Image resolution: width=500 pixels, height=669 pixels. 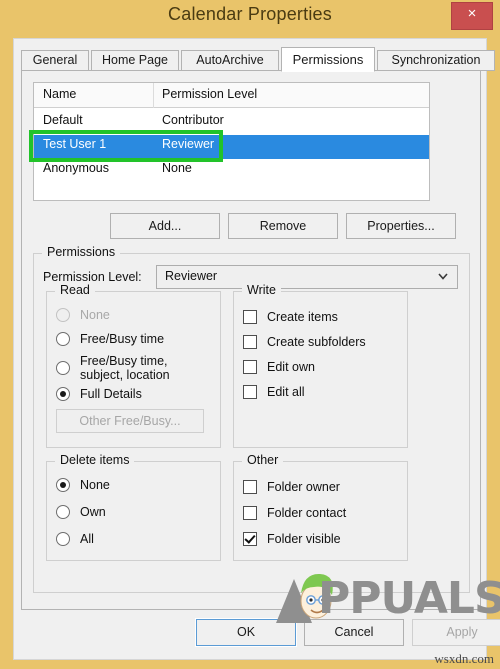 I want to click on read-group-legend: Read, so click(x=75, y=290).